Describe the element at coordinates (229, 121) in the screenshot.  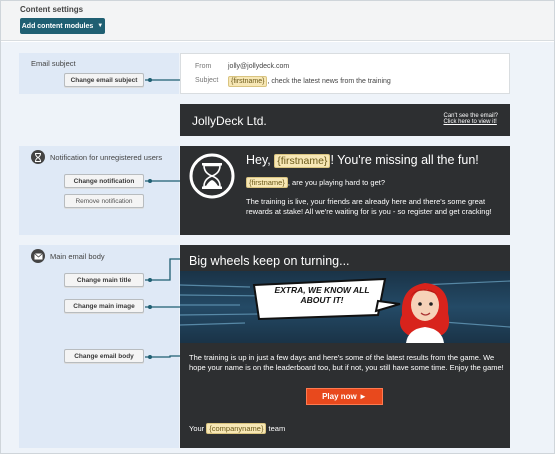
I see `company-name: JollyDeck Ltd.` at that location.